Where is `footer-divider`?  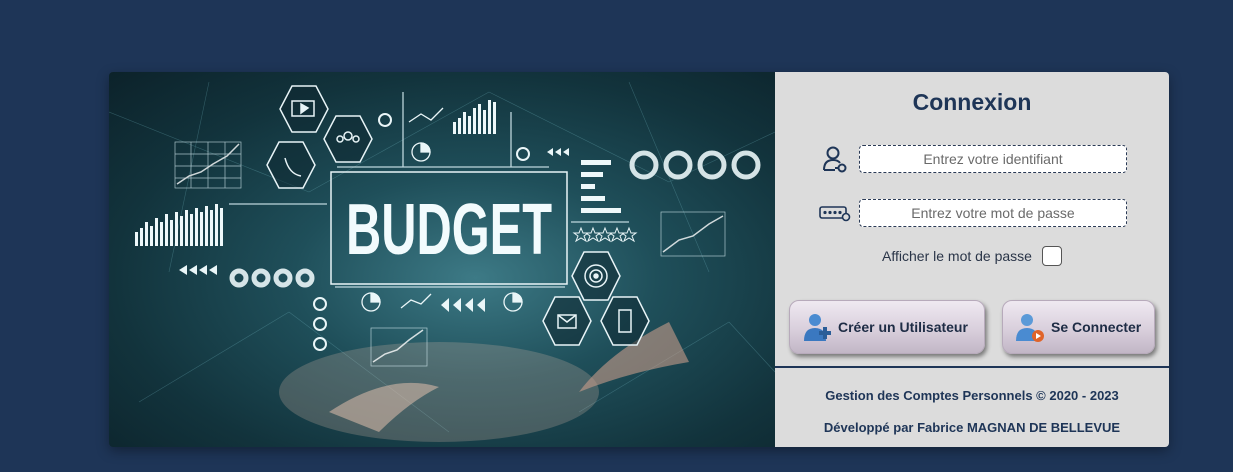
footer-divider is located at coordinates (972, 367).